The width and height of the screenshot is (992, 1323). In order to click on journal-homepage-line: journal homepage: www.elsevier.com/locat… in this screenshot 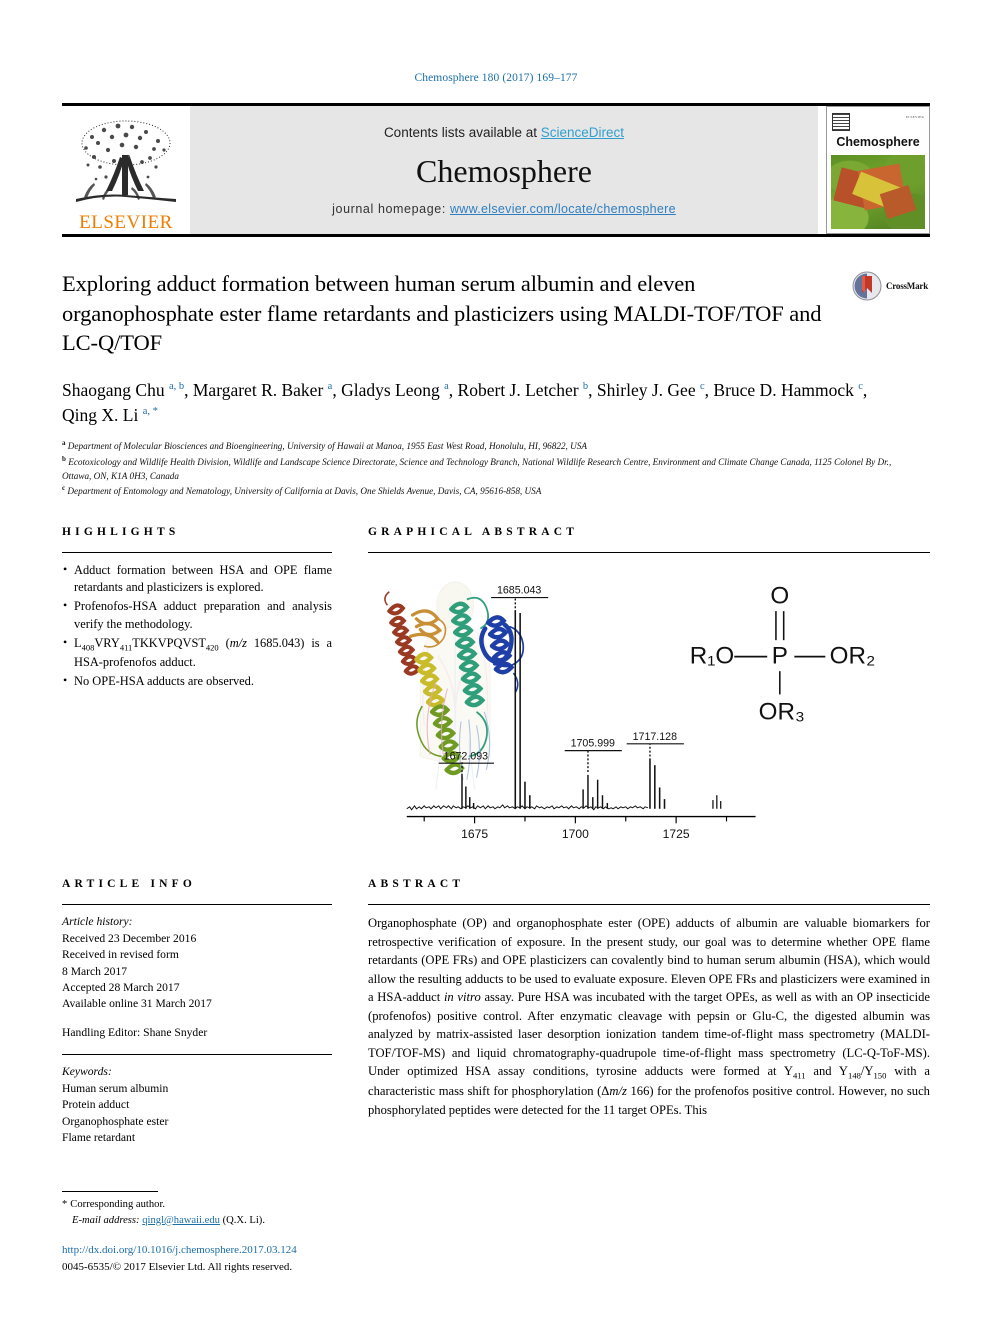, I will do `click(504, 209)`.